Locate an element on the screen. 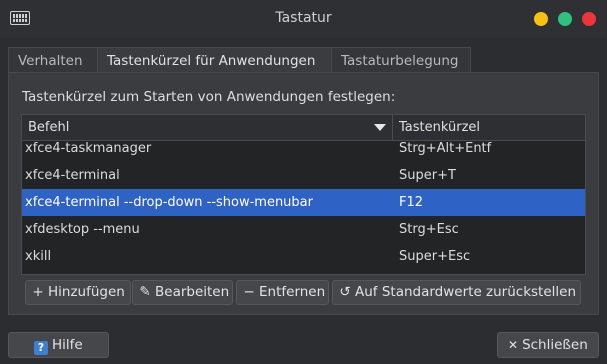 This screenshot has width=607, height=364. help-button: ? Hilfe is located at coordinates (58, 345).